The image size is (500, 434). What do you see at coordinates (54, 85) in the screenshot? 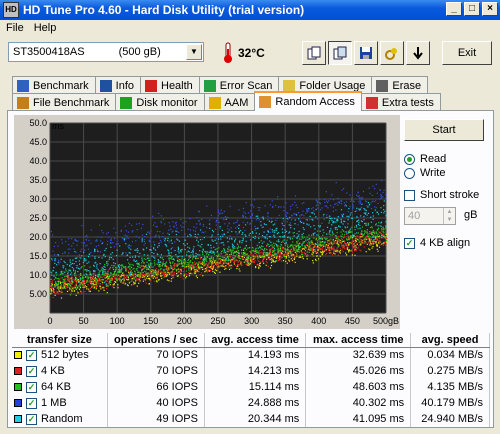
I see `tab-benchmark: Benchmark` at bounding box center [54, 85].